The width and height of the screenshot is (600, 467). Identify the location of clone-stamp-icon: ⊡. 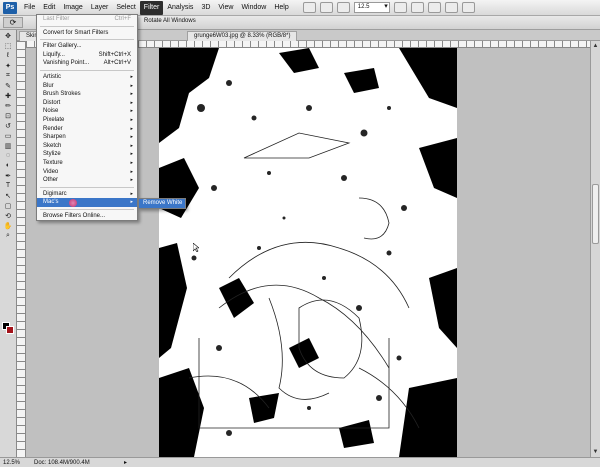
(8, 115).